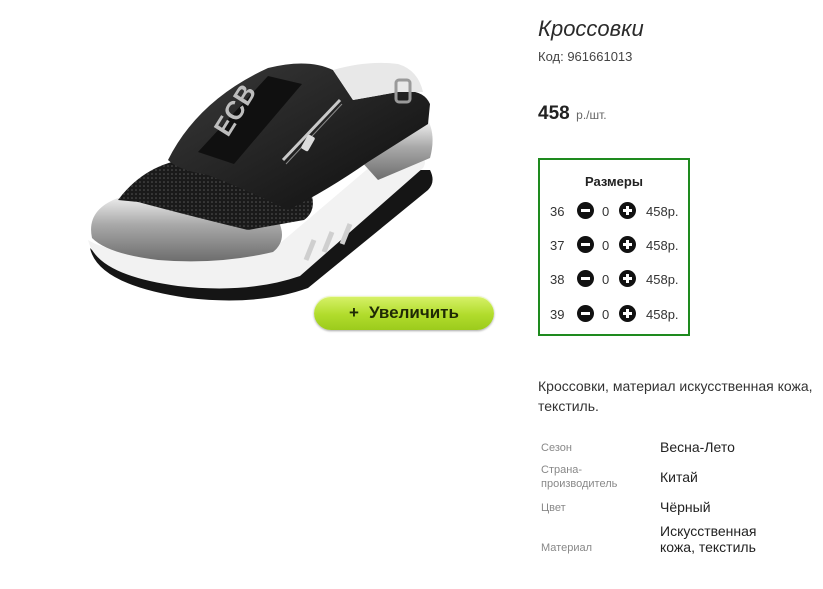 This screenshot has height=589, width=823. Describe the element at coordinates (708, 539) in the screenshot. I see `attribute-value: Искусственная кожа, текстиль` at that location.